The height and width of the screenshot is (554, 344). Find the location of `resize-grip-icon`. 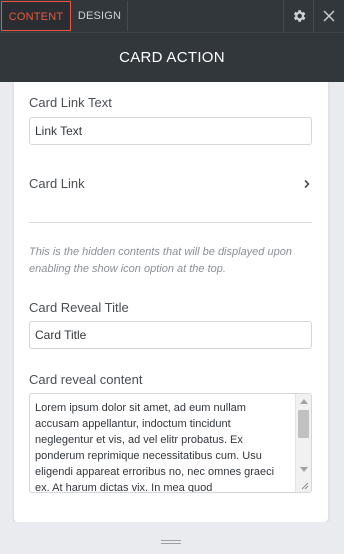

resize-grip-icon is located at coordinates (304, 485).